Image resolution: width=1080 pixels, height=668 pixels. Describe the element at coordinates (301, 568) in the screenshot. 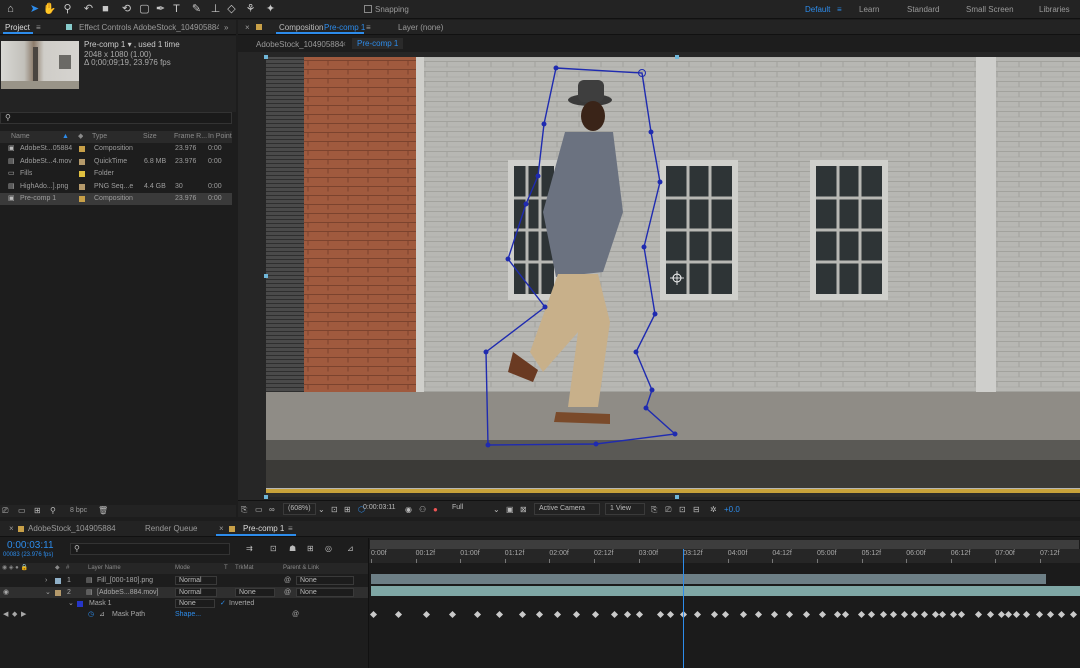

I see `col-parent: Parent & Link` at that location.